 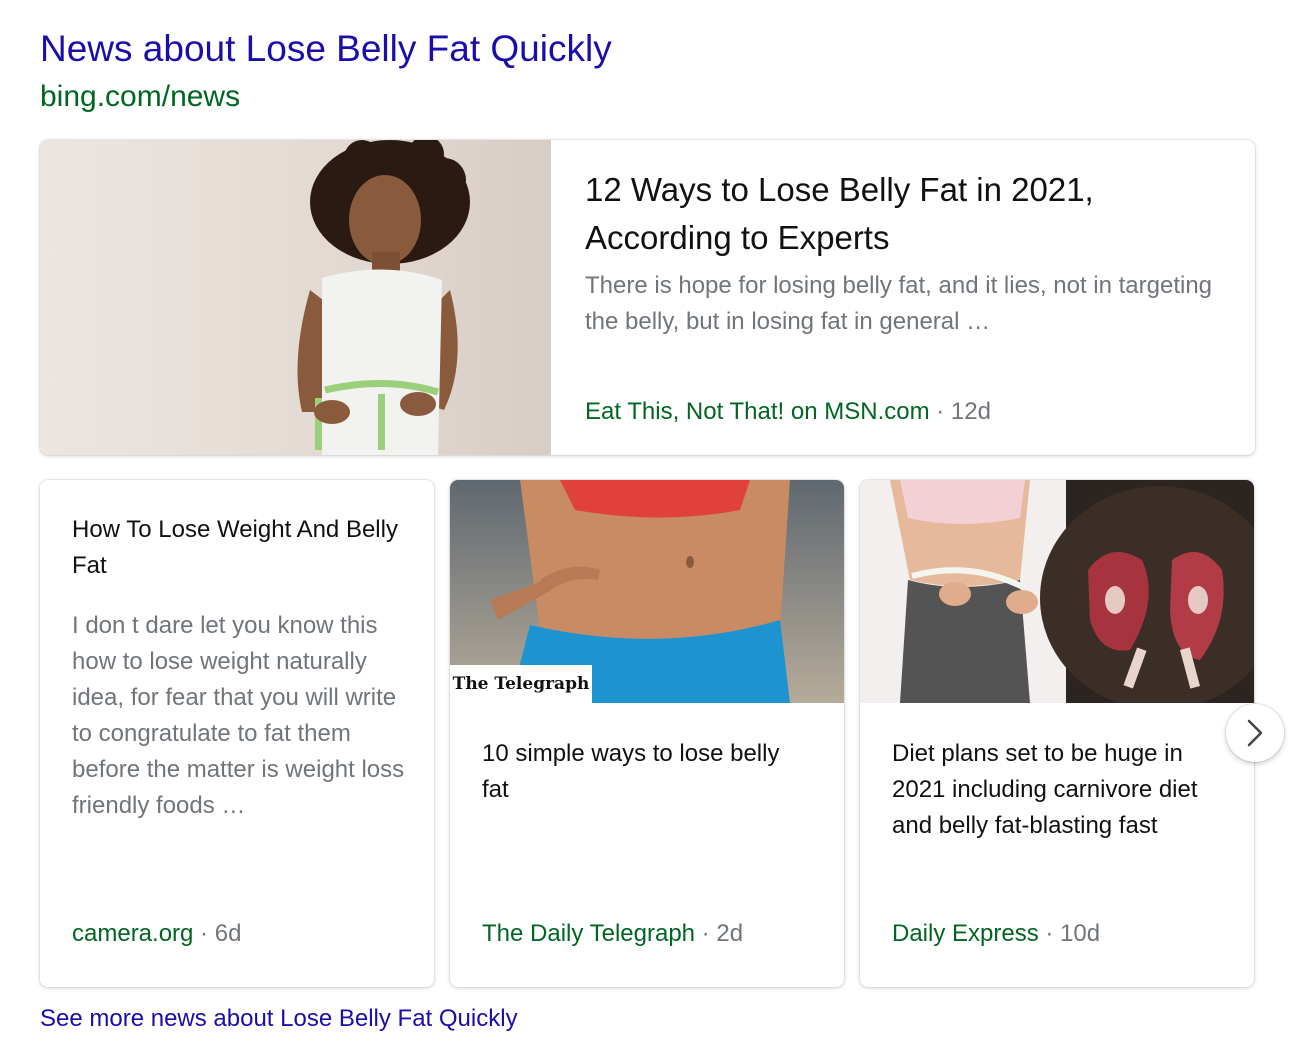 I want to click on news-image, so click(x=1057, y=591).